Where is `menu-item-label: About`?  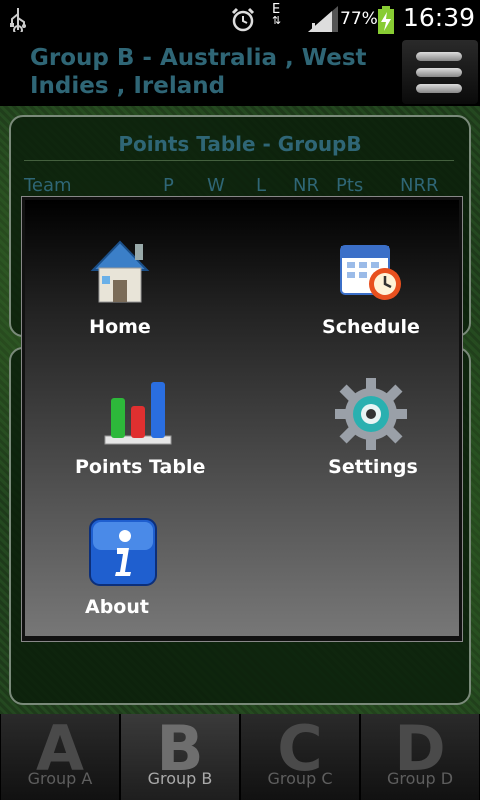
menu-item-label: About is located at coordinates (117, 607).